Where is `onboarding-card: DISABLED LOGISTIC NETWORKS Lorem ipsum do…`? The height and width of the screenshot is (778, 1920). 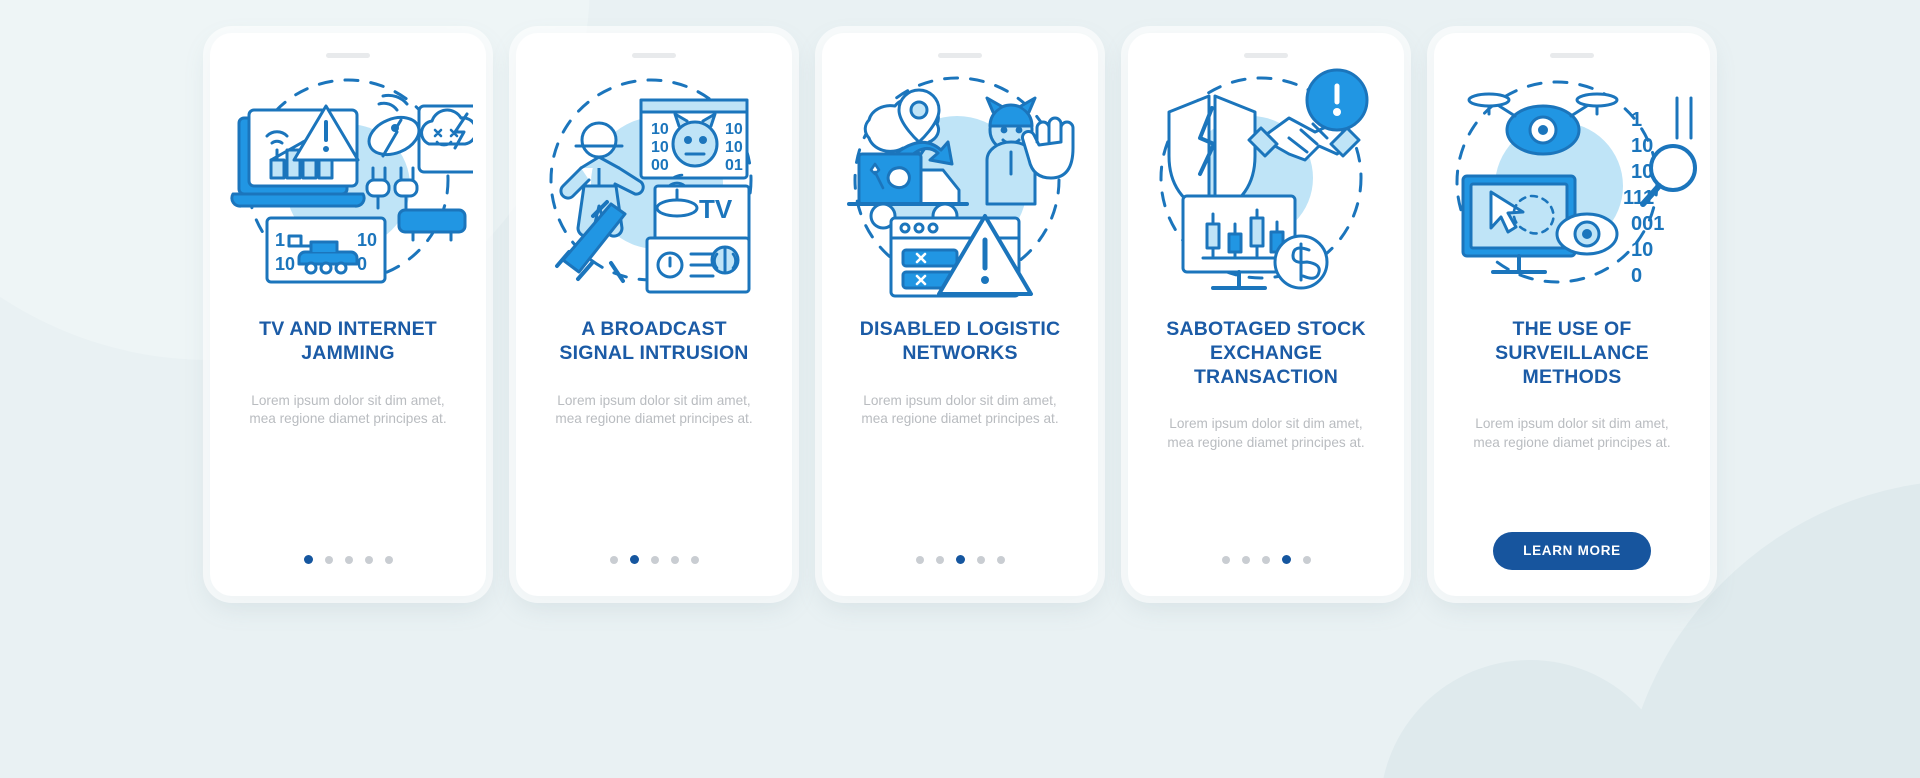 onboarding-card: DISABLED LOGISTIC NETWORKS Lorem ipsum do… is located at coordinates (960, 314).